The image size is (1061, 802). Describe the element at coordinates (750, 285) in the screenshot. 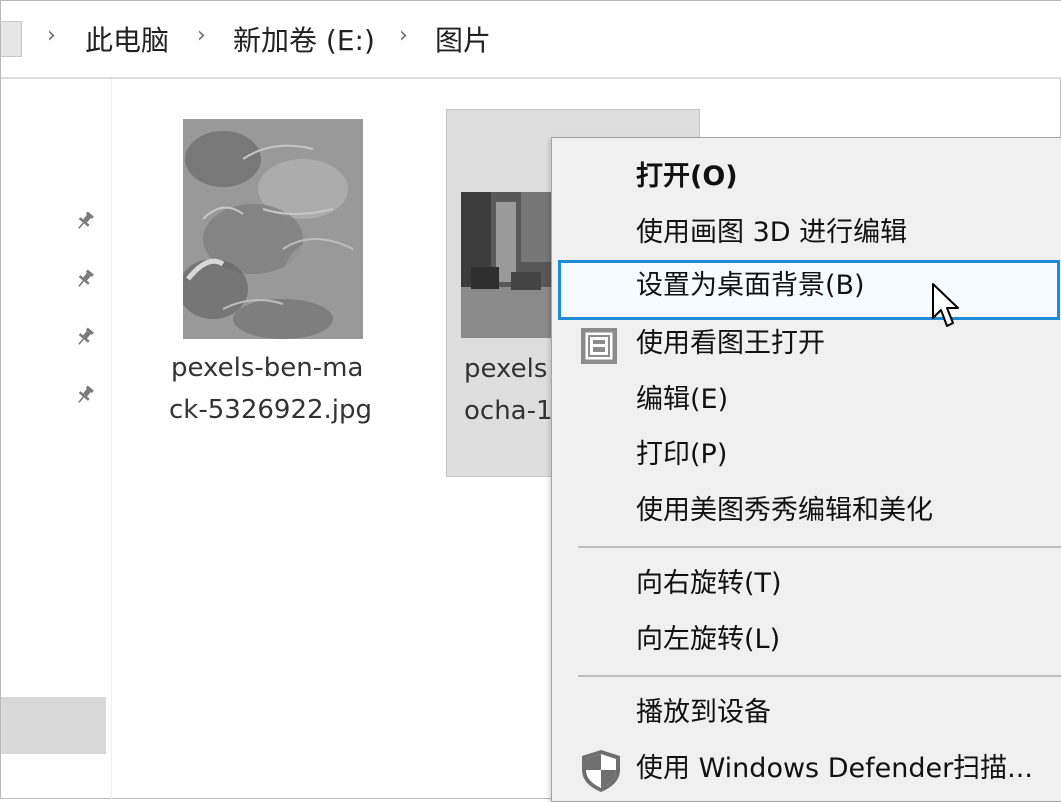

I see `menu-item-label: 设置为桌面背景(B)` at that location.